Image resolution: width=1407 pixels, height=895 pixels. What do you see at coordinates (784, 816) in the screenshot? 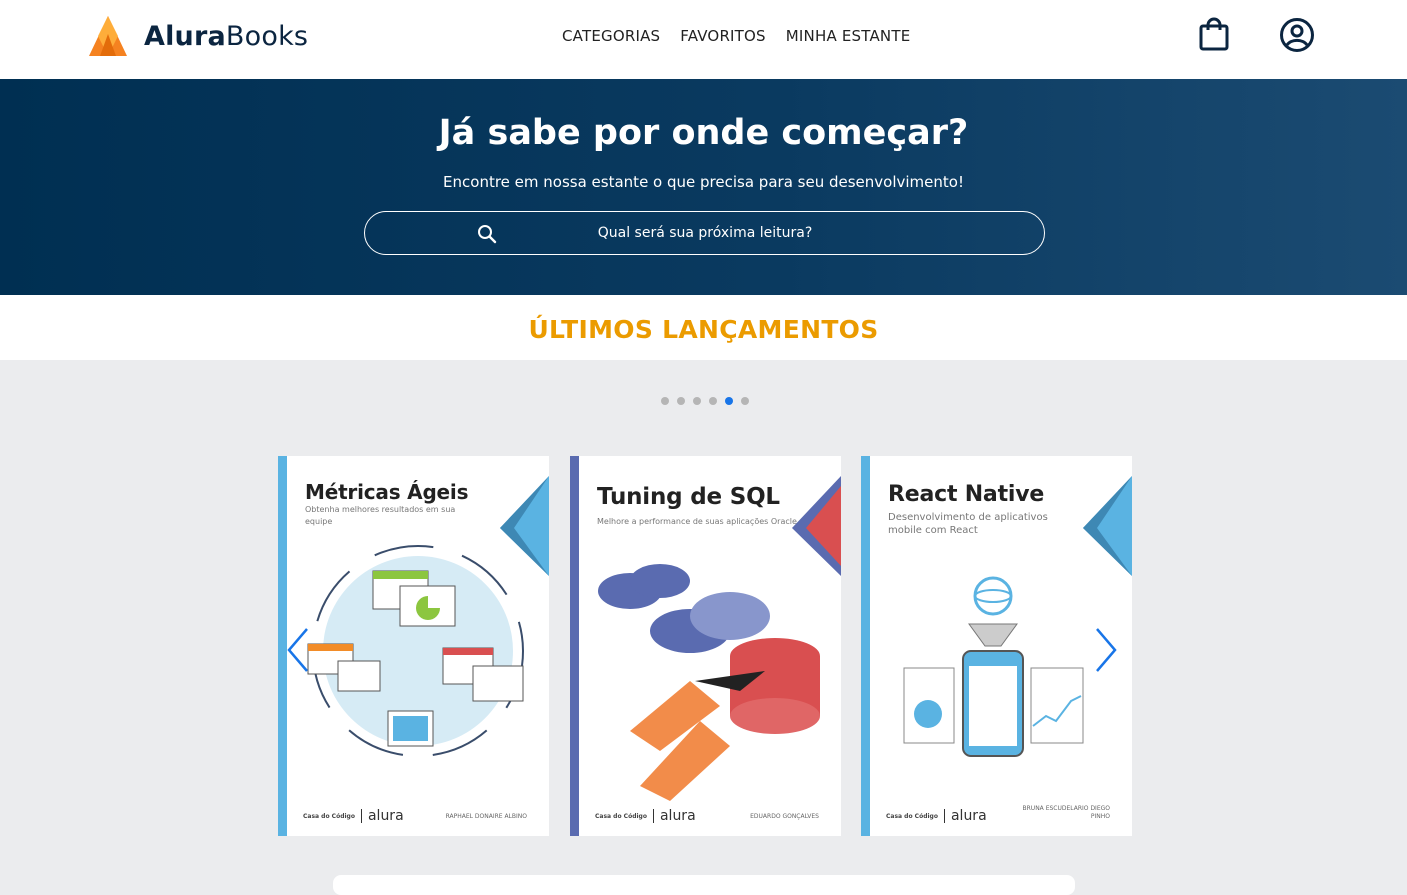
I see `book-author: EDUARDO GONÇALVES` at bounding box center [784, 816].